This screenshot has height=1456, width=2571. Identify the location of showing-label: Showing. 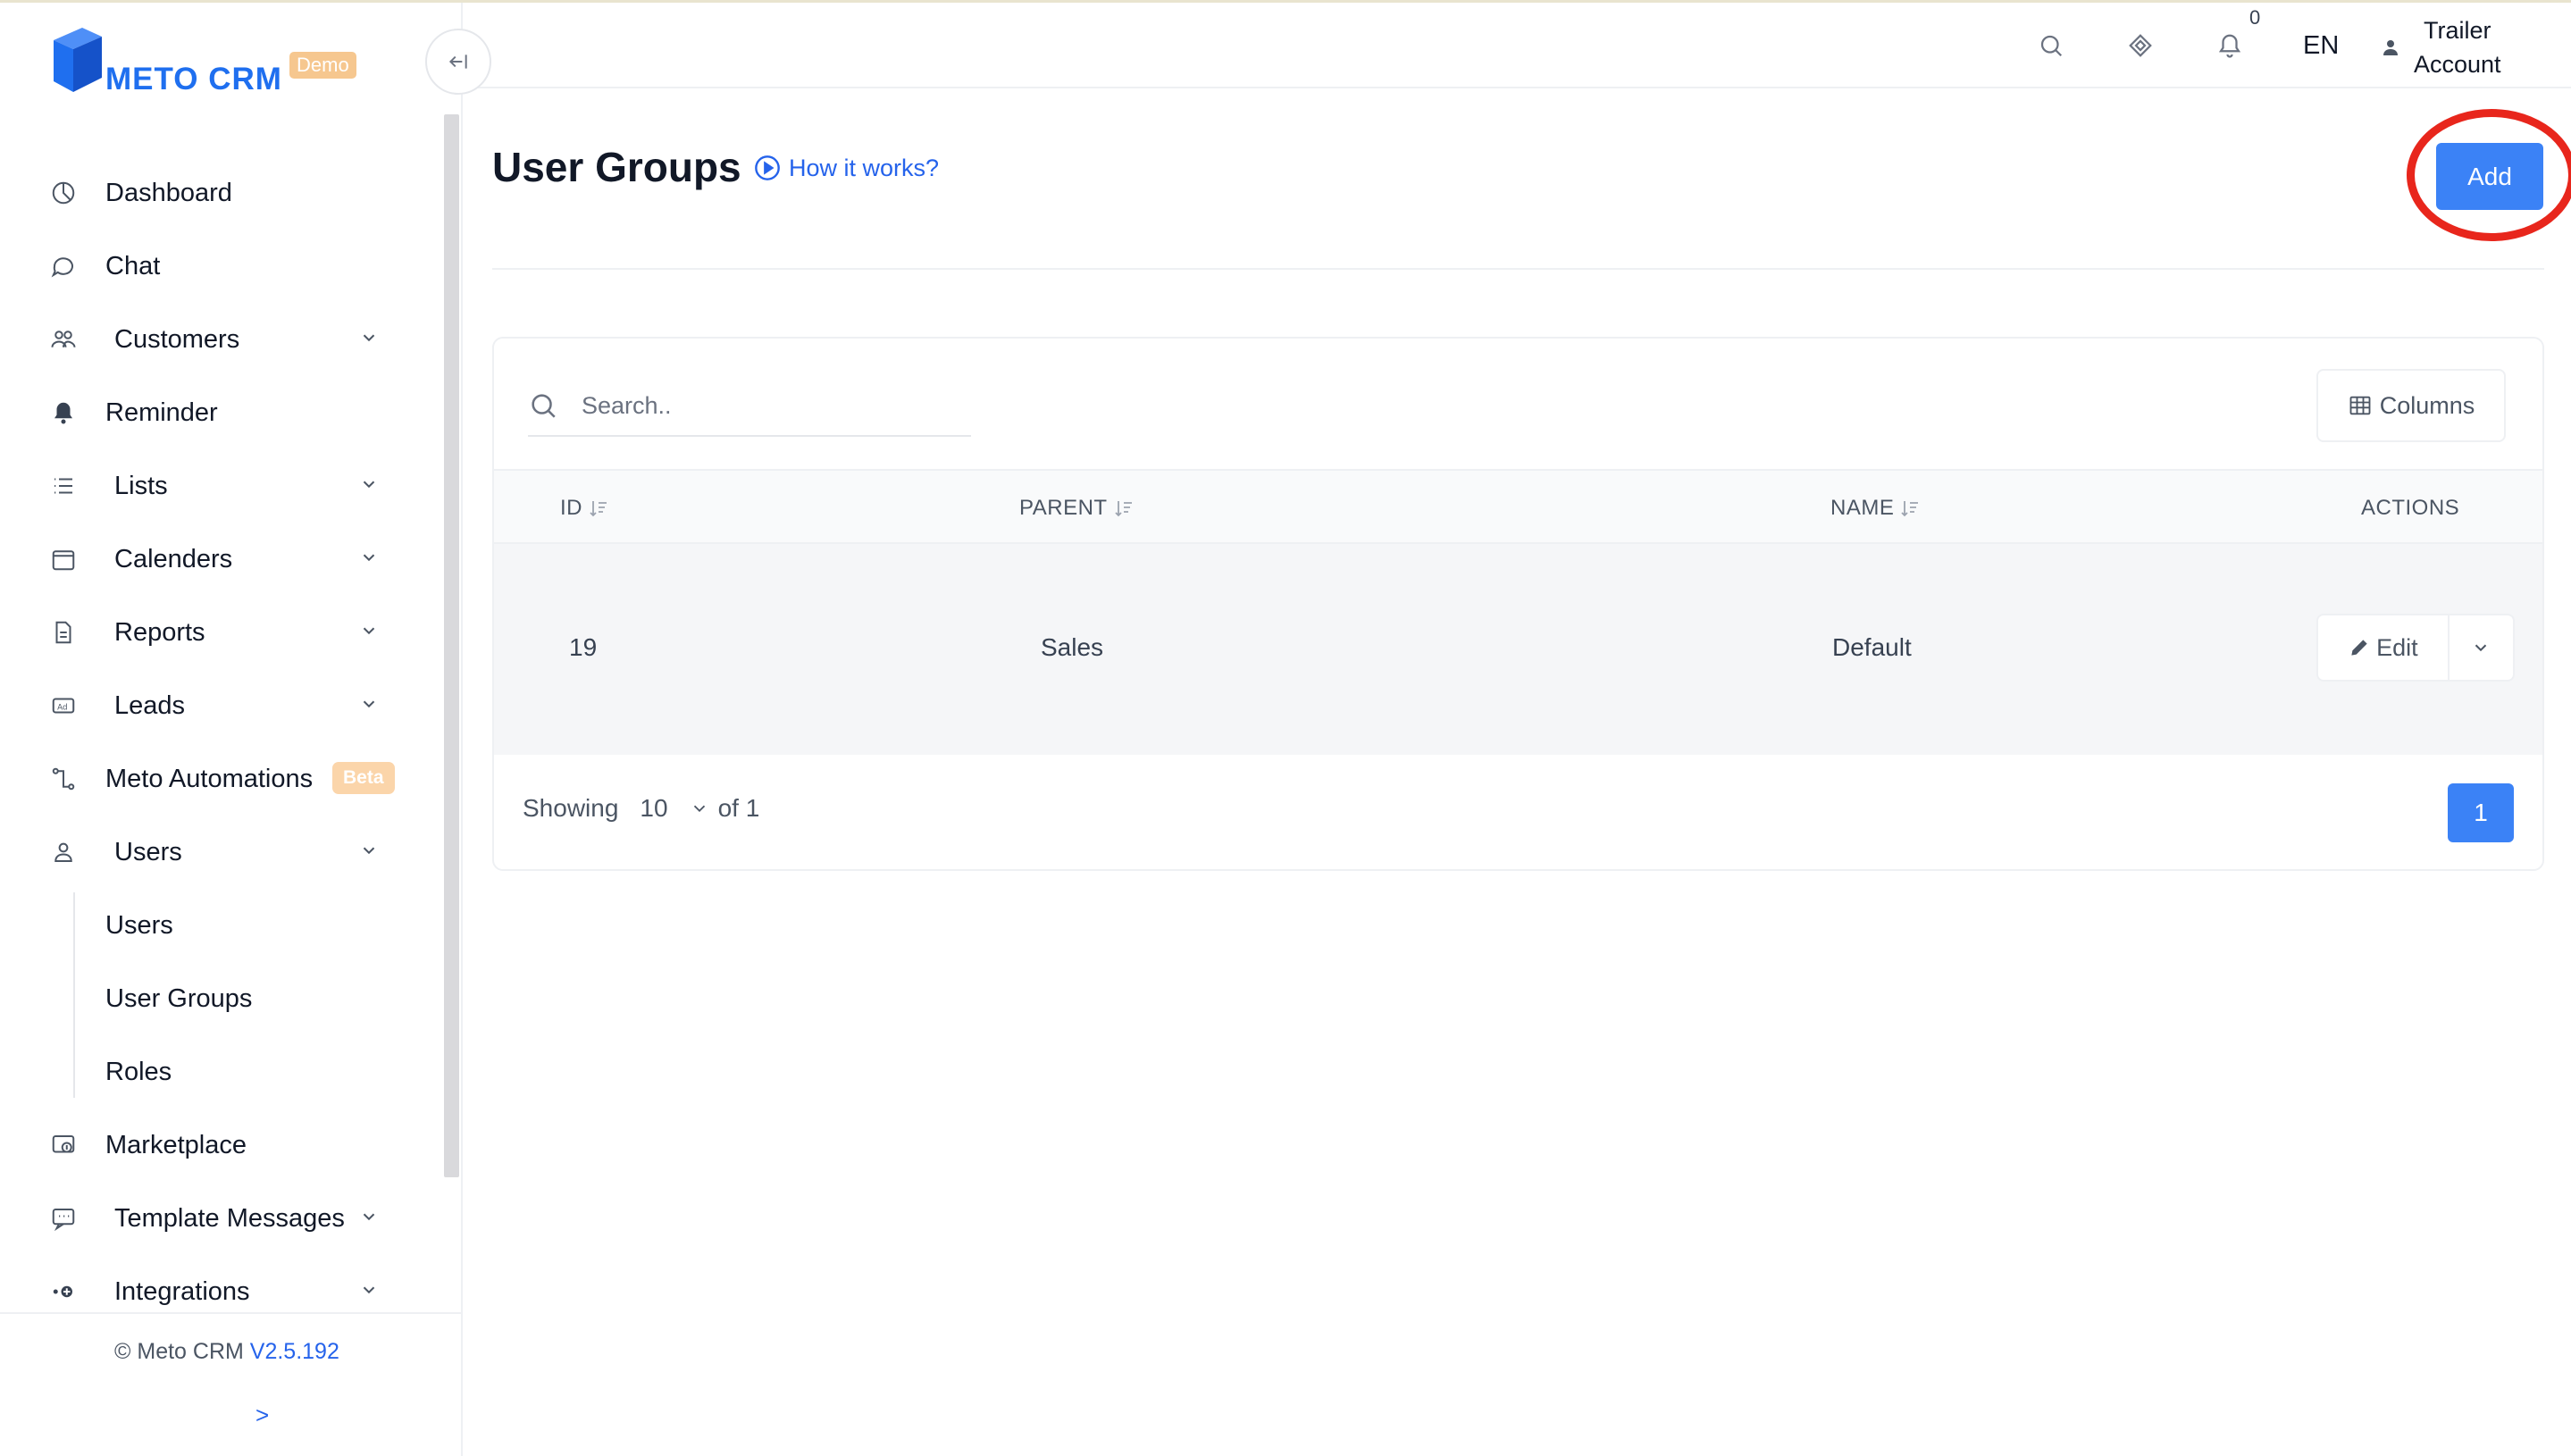
(571, 808).